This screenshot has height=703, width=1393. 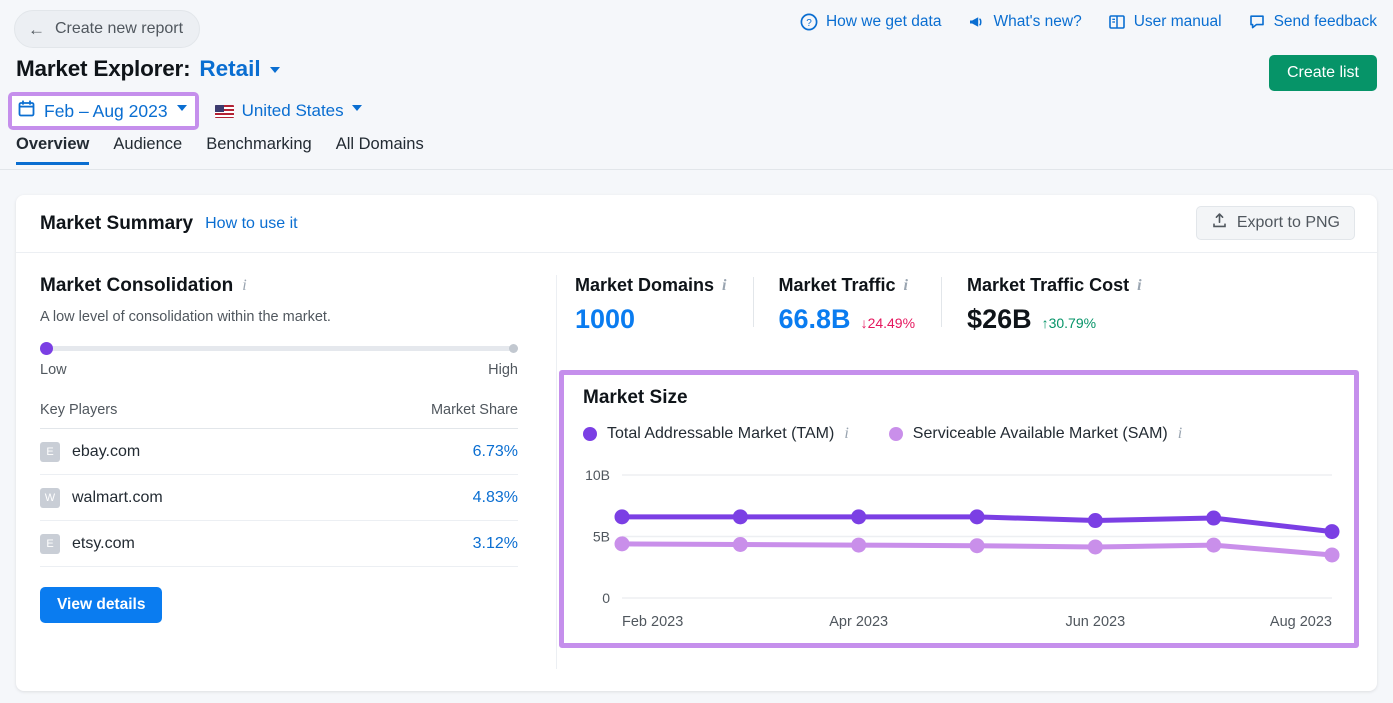 I want to click on export-to-png-button: Export to PNG, so click(x=1275, y=223).